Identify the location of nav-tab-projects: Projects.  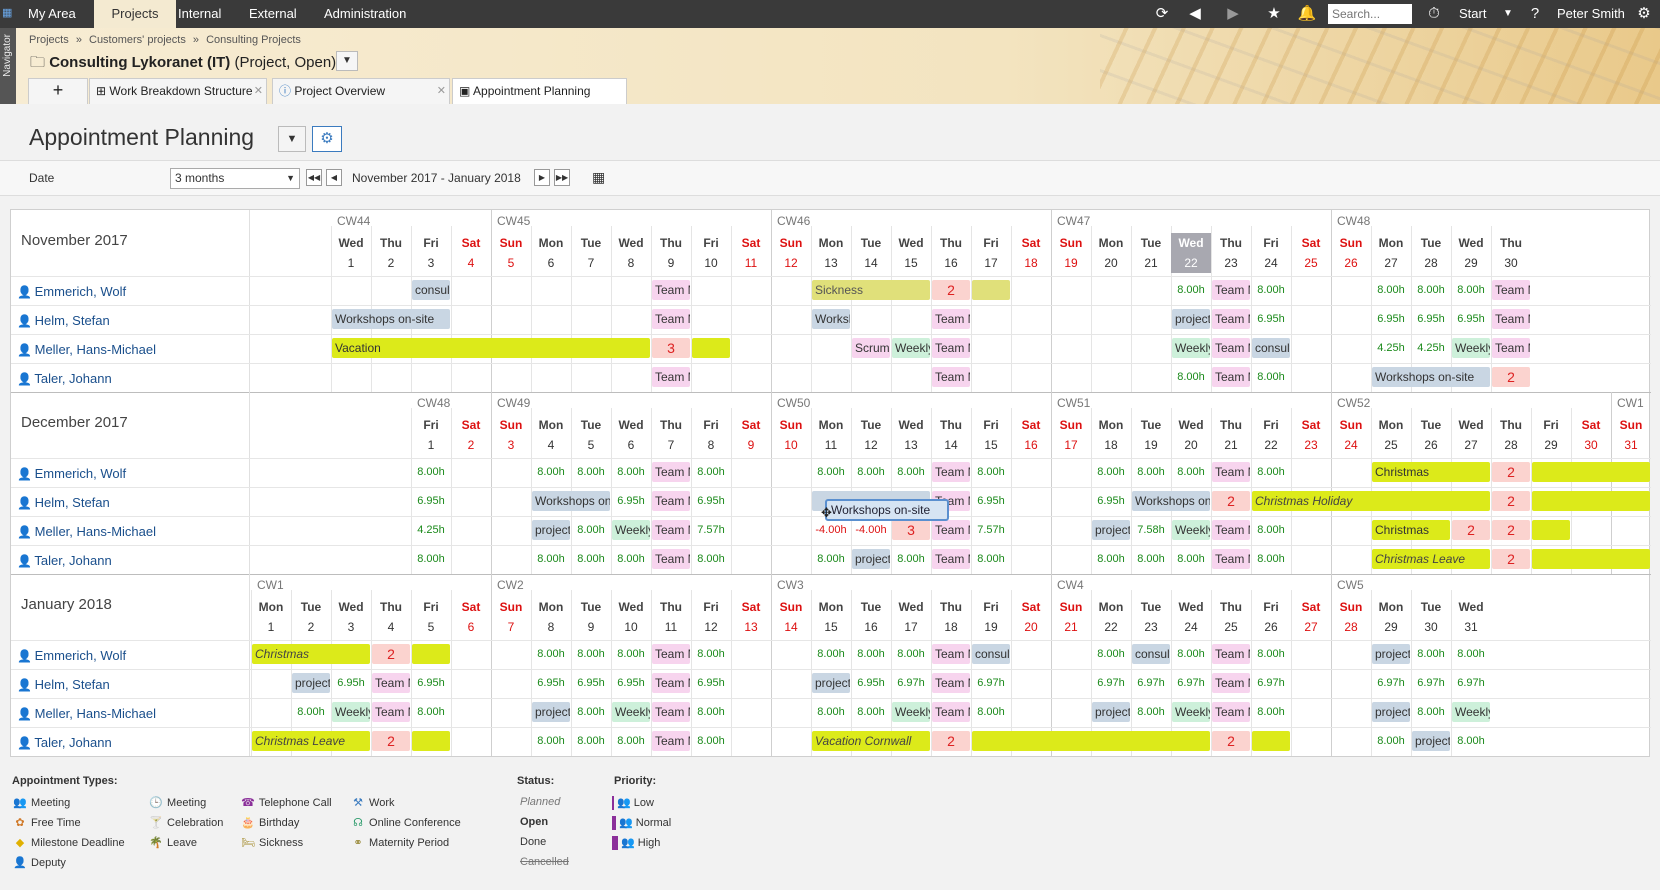
(135, 14).